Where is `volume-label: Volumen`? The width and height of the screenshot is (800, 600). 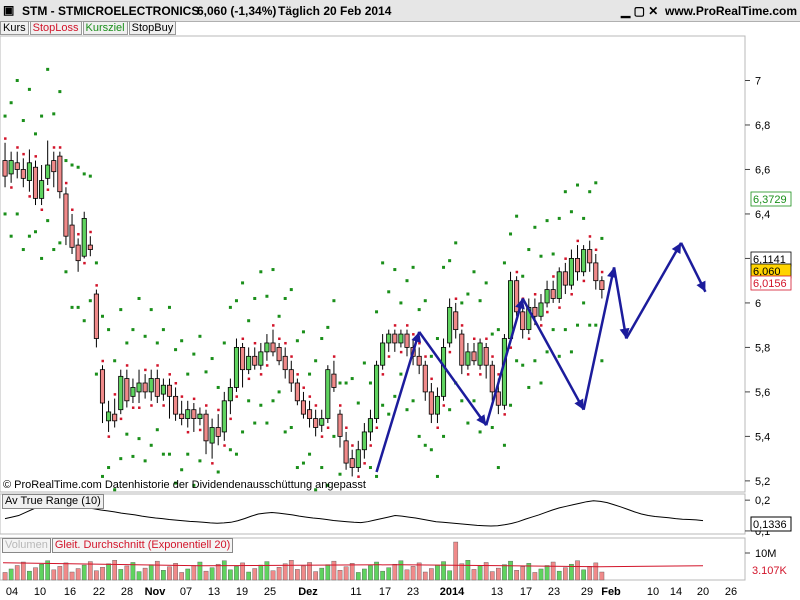 volume-label: Volumen is located at coordinates (26, 545).